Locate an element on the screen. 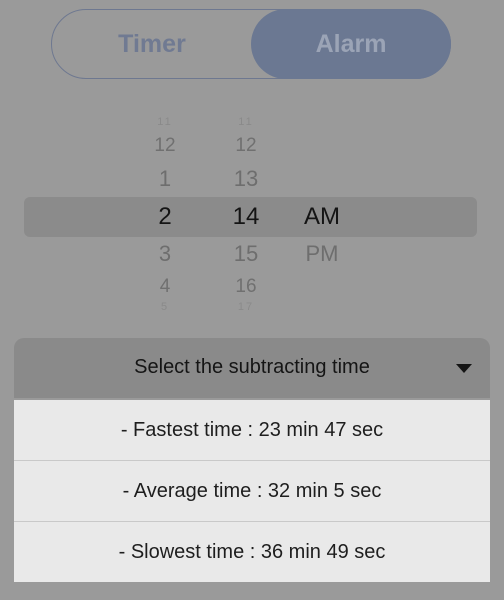  alarm-tab: Alarm is located at coordinates (351, 44).